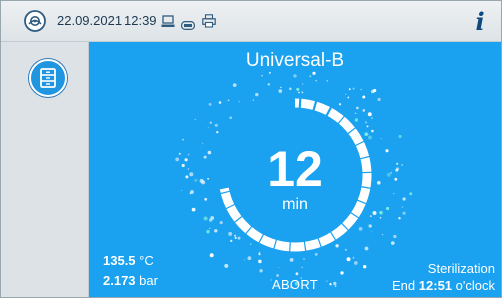  Describe the element at coordinates (461, 268) in the screenshot. I see `phase-label: Sterilization` at that location.